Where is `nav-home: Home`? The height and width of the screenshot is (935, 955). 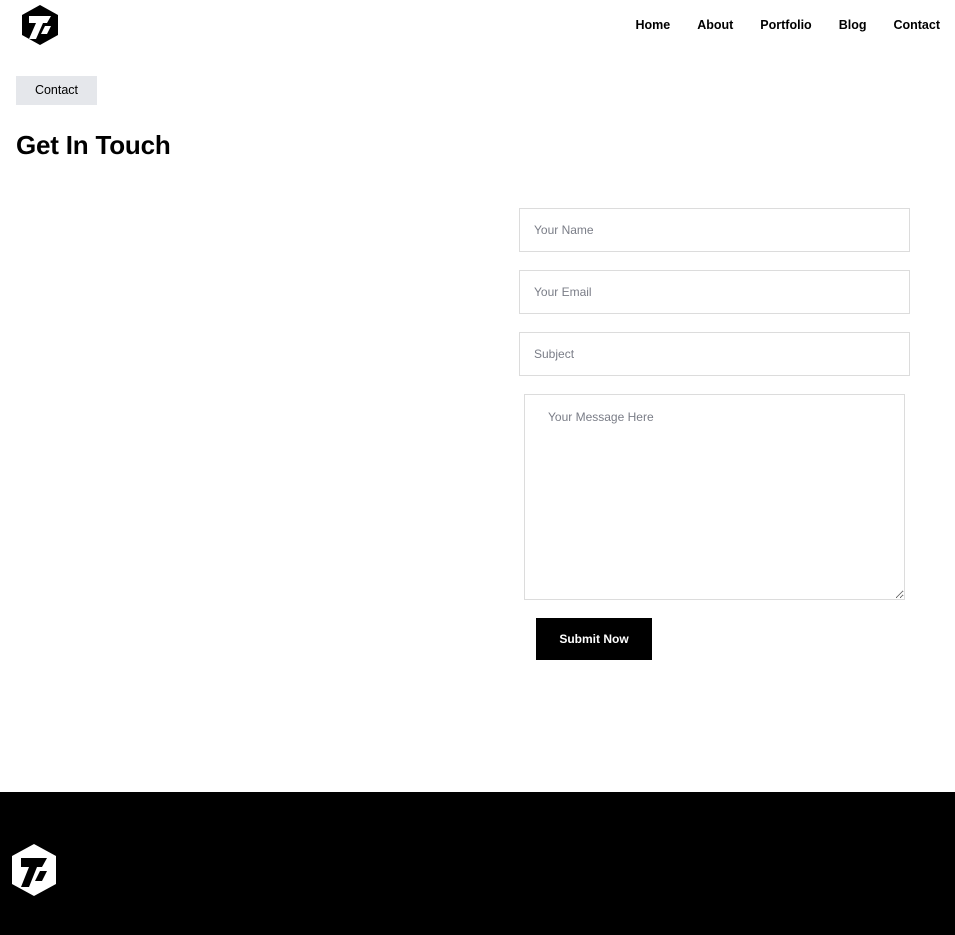
nav-home: Home is located at coordinates (652, 25).